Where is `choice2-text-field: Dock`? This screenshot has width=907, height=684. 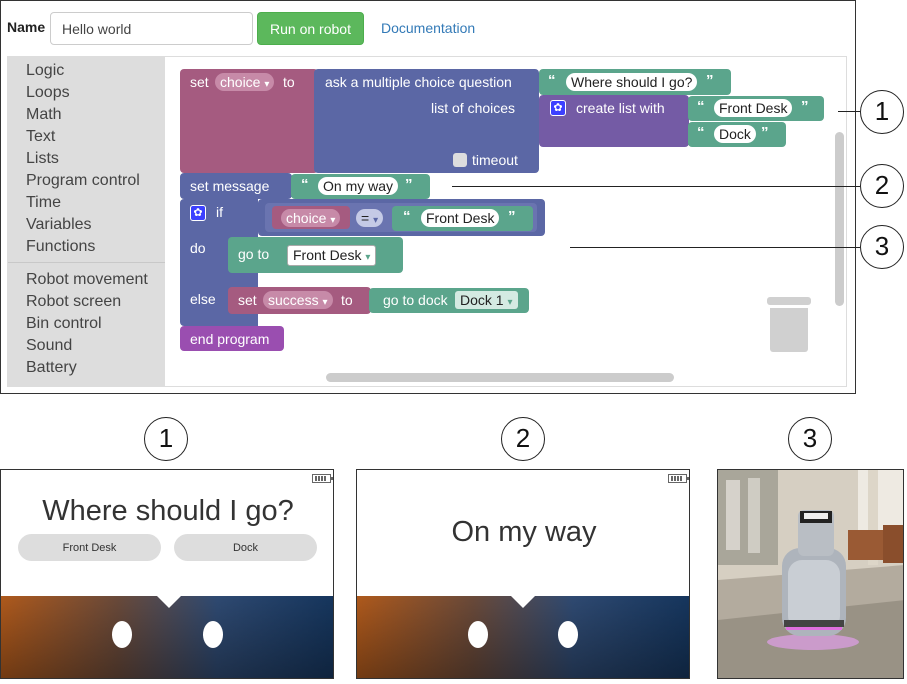 choice2-text-field: Dock is located at coordinates (735, 134).